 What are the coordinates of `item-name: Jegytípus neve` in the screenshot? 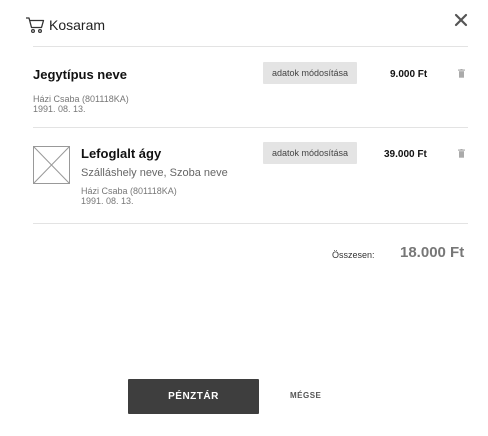 It's located at (80, 74).